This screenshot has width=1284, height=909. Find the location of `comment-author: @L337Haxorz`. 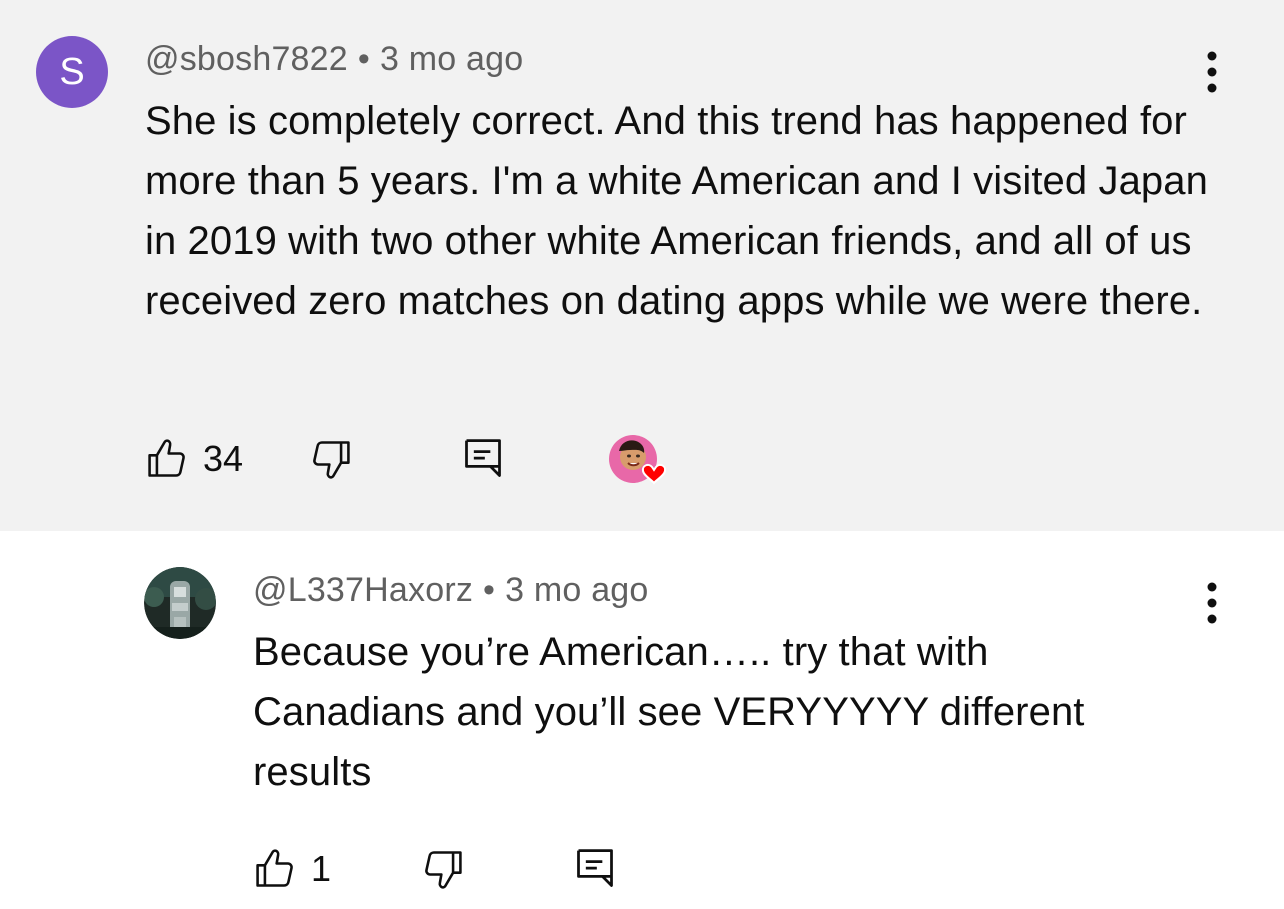

comment-author: @L337Haxorz is located at coordinates (363, 590).